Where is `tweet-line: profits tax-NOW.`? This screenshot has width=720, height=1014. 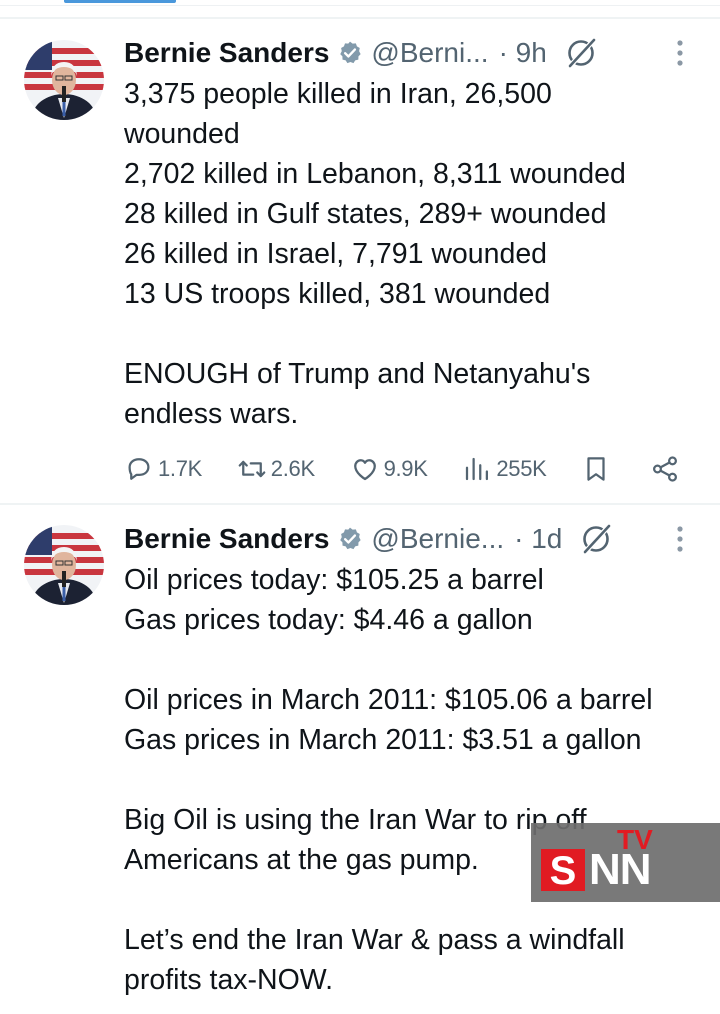 tweet-line: profits tax-NOW. is located at coordinates (229, 980).